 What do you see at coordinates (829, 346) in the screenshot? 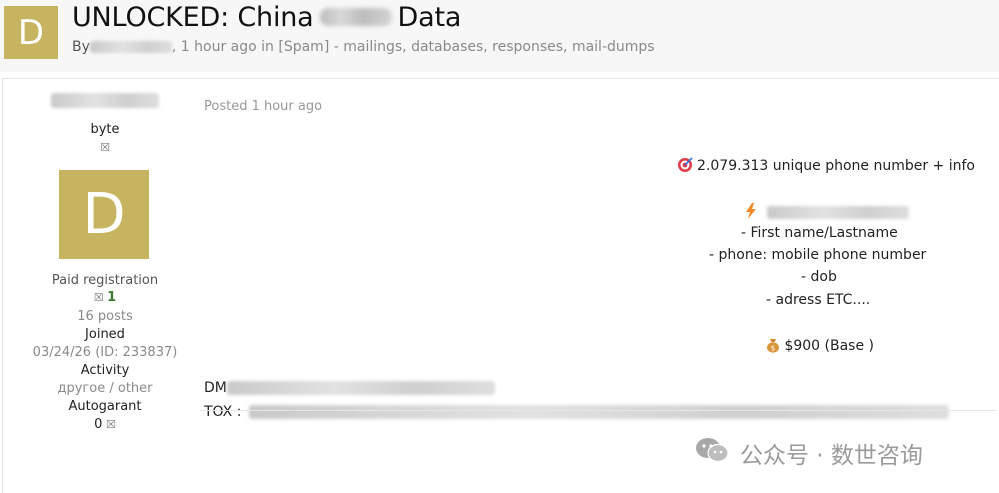
I see `price-text: $900 (Base )` at bounding box center [829, 346].